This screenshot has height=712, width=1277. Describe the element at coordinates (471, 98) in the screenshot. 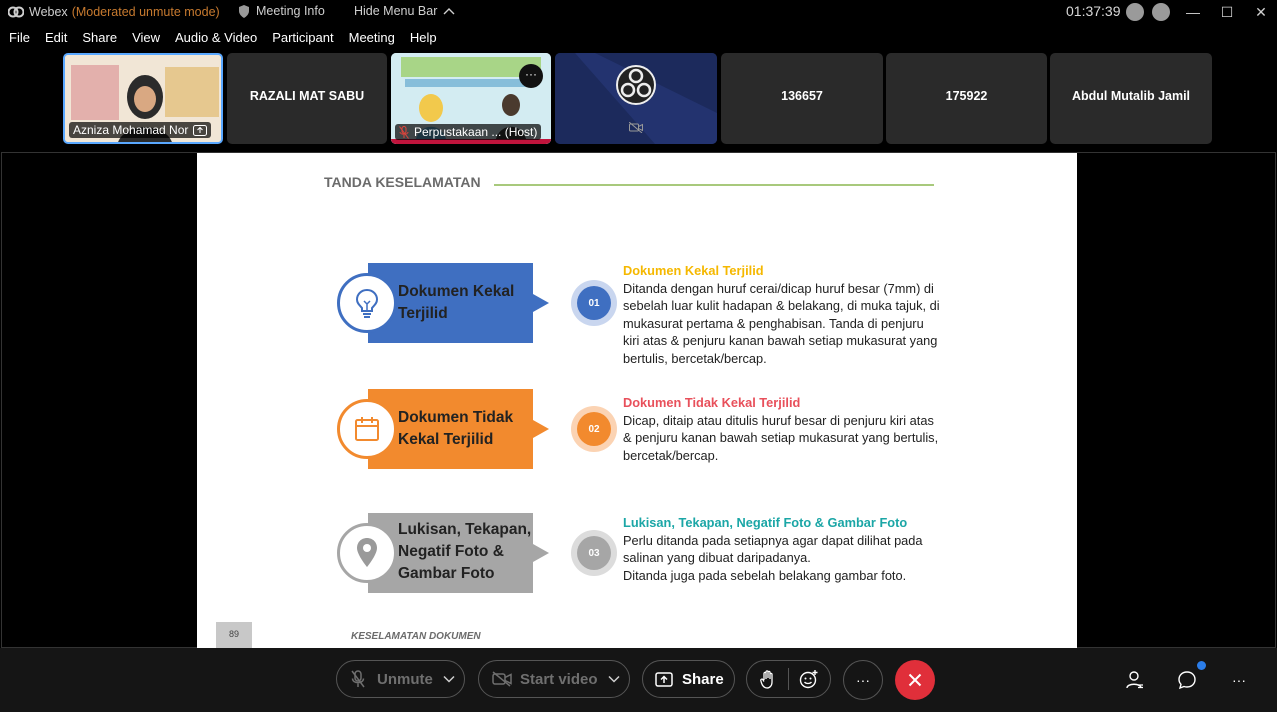

I see `participant-tile: ··· Perpustakaan ... (Host)` at that location.